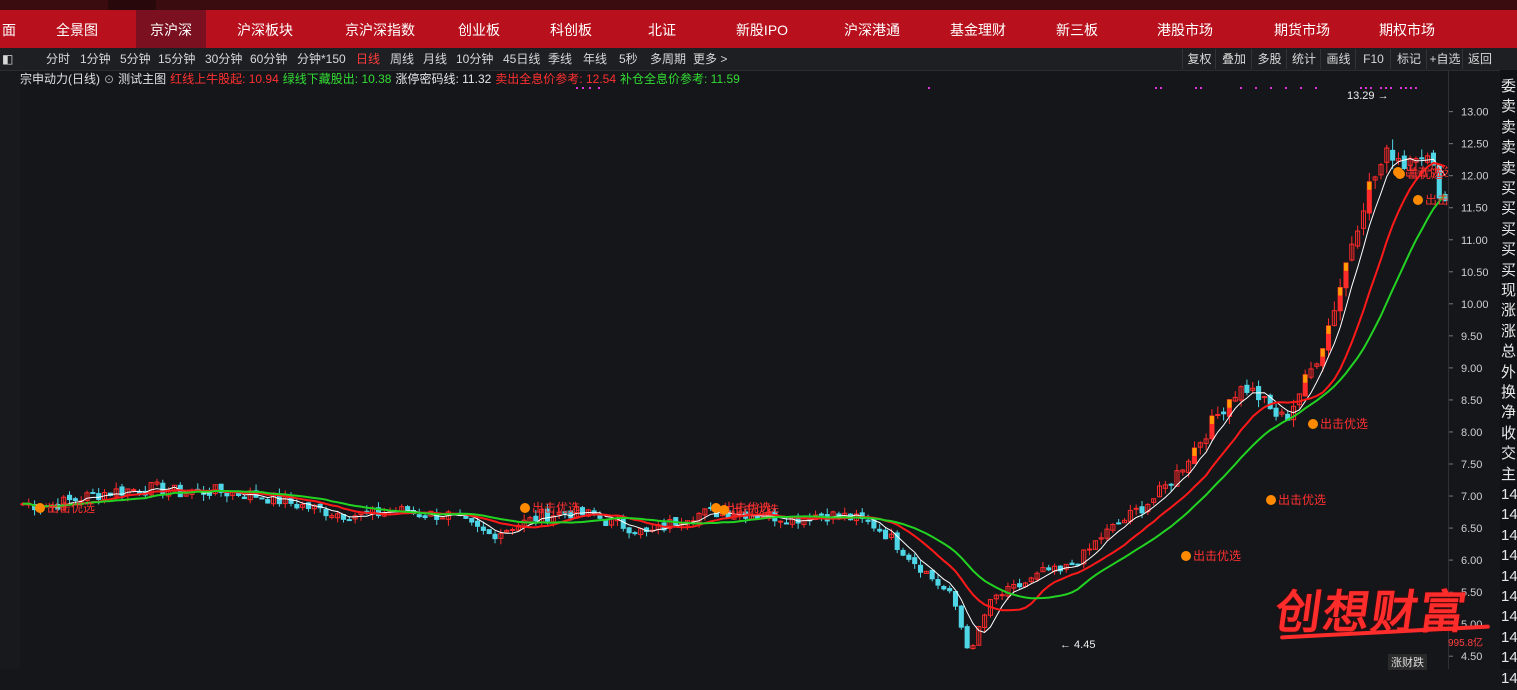  What do you see at coordinates (662, 29) in the screenshot?
I see `nav-item-7: 北证` at bounding box center [662, 29].